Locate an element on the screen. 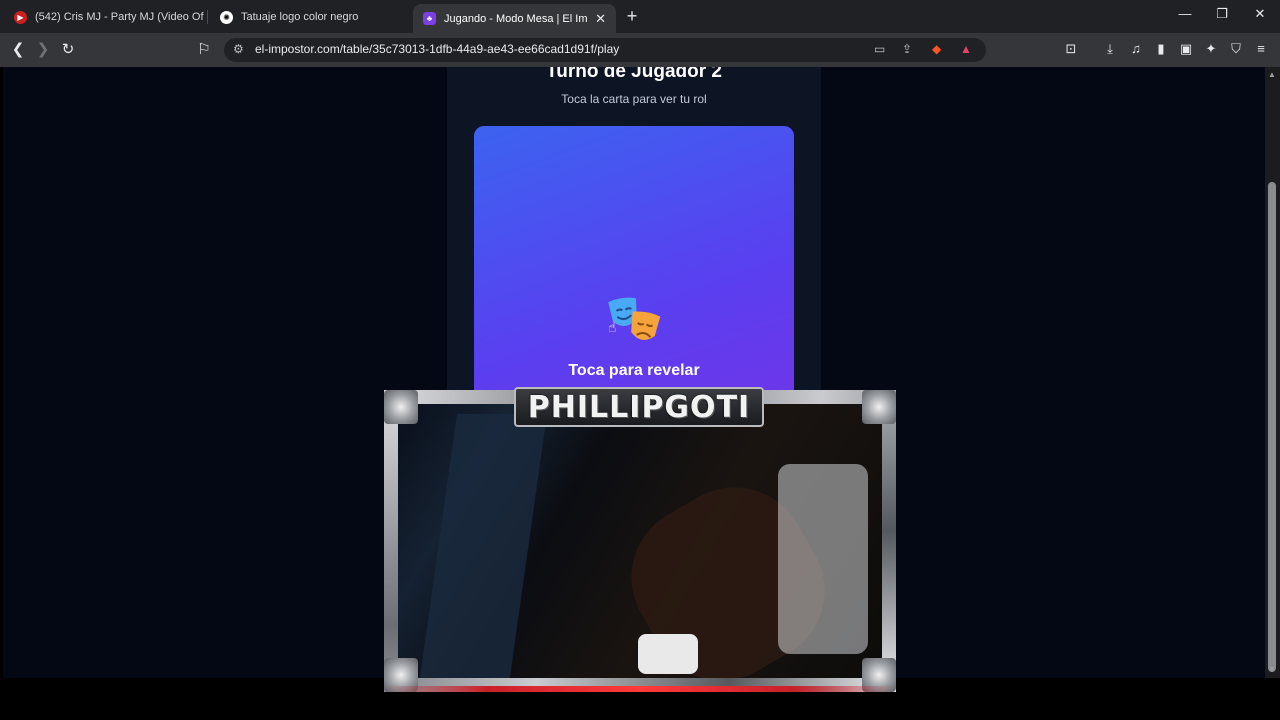 The width and height of the screenshot is (1280, 720). close-tab-icon: ✕ is located at coordinates (596, 19).